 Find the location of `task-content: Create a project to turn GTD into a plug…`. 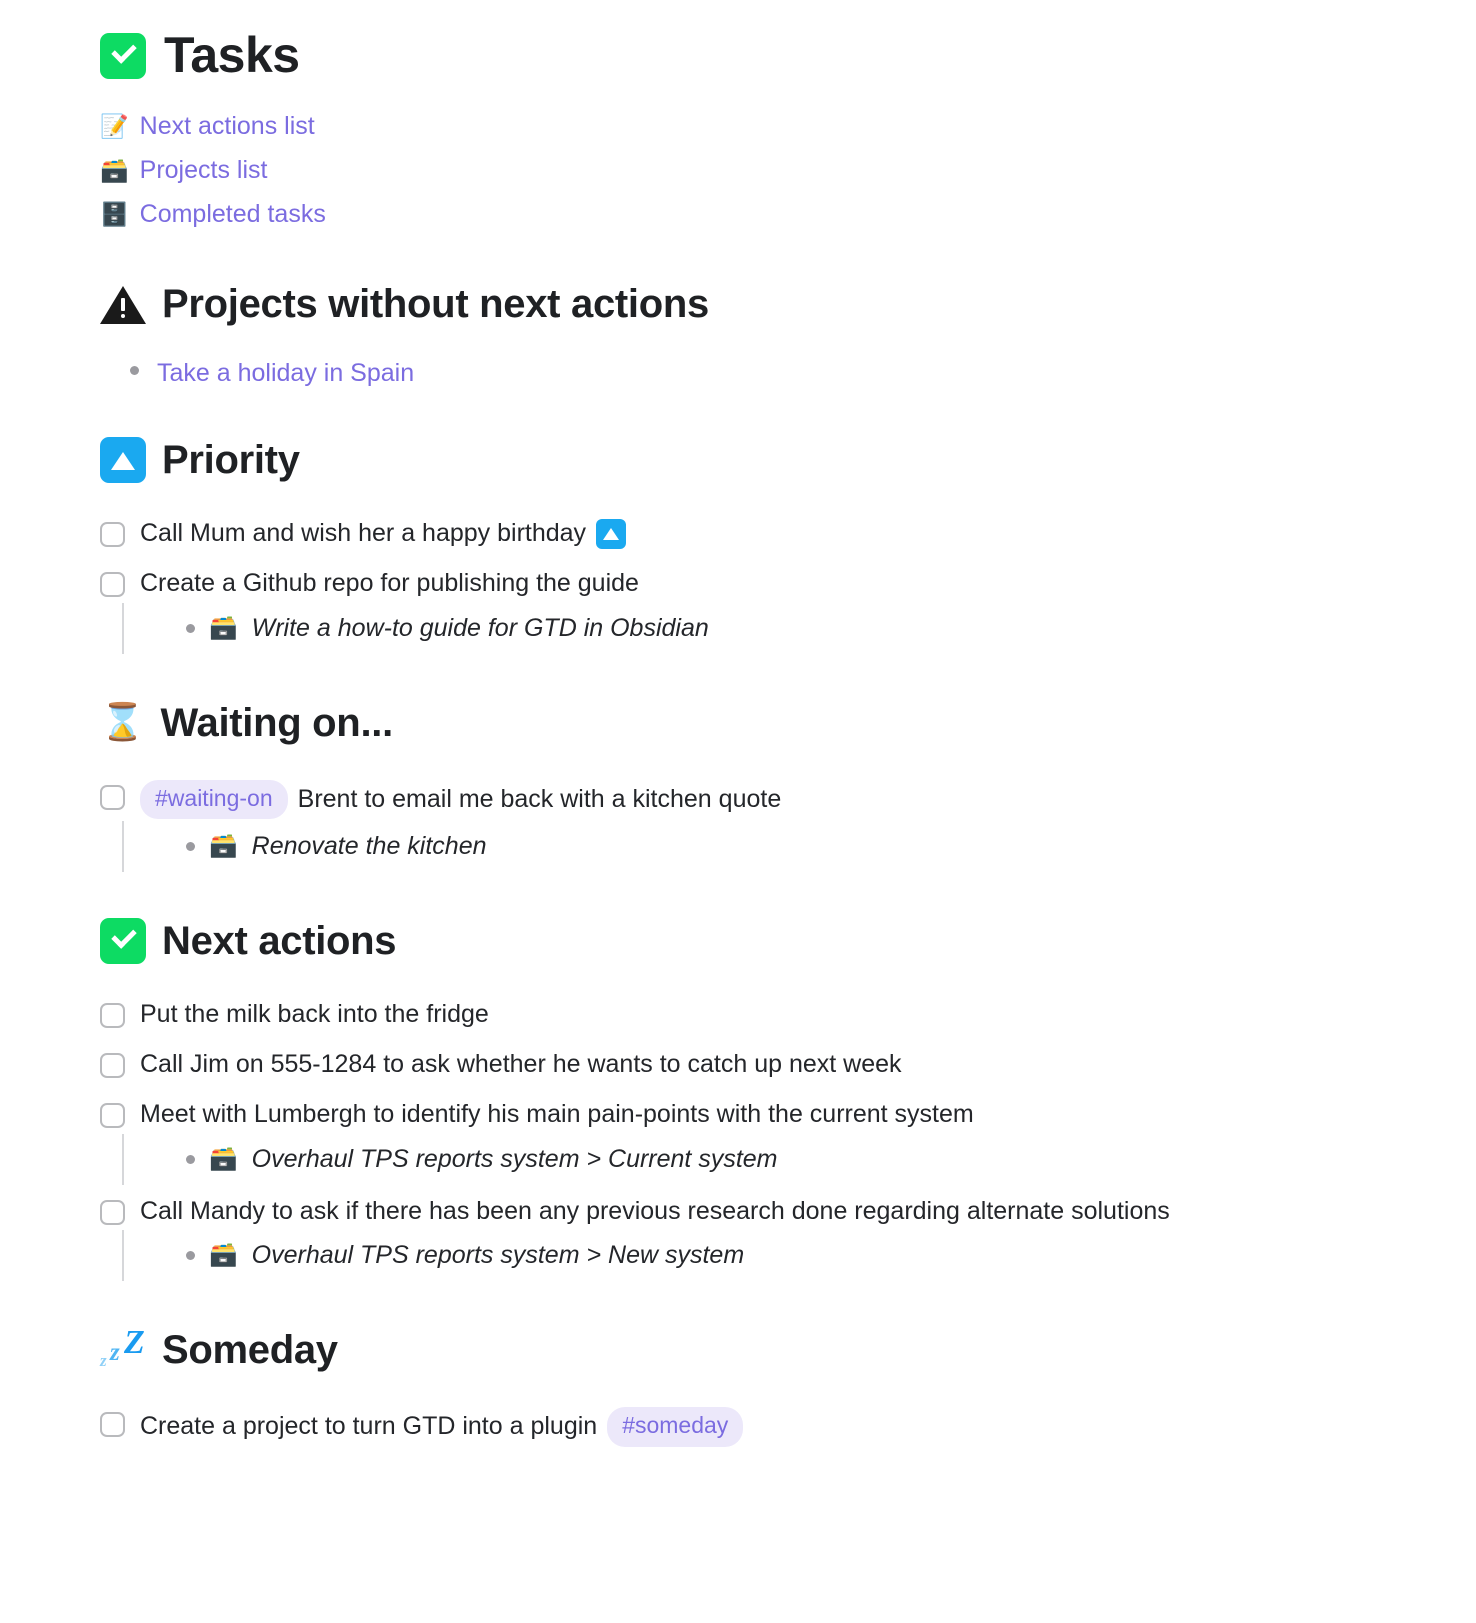

task-content: Create a project to turn GTD into a plug… is located at coordinates (442, 1427).